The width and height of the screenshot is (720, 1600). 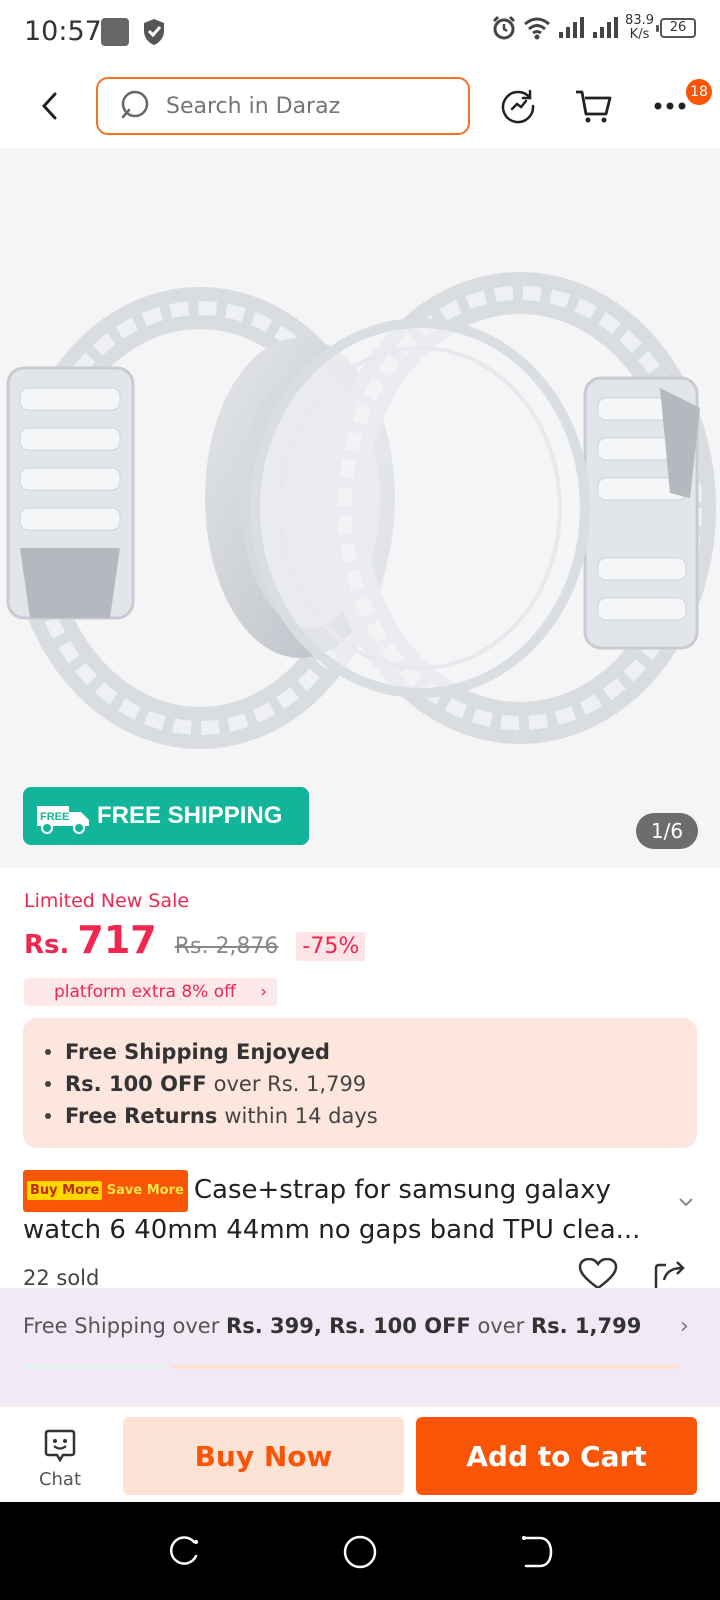 I want to click on battery-indicator: 26, so click(x=676, y=28).